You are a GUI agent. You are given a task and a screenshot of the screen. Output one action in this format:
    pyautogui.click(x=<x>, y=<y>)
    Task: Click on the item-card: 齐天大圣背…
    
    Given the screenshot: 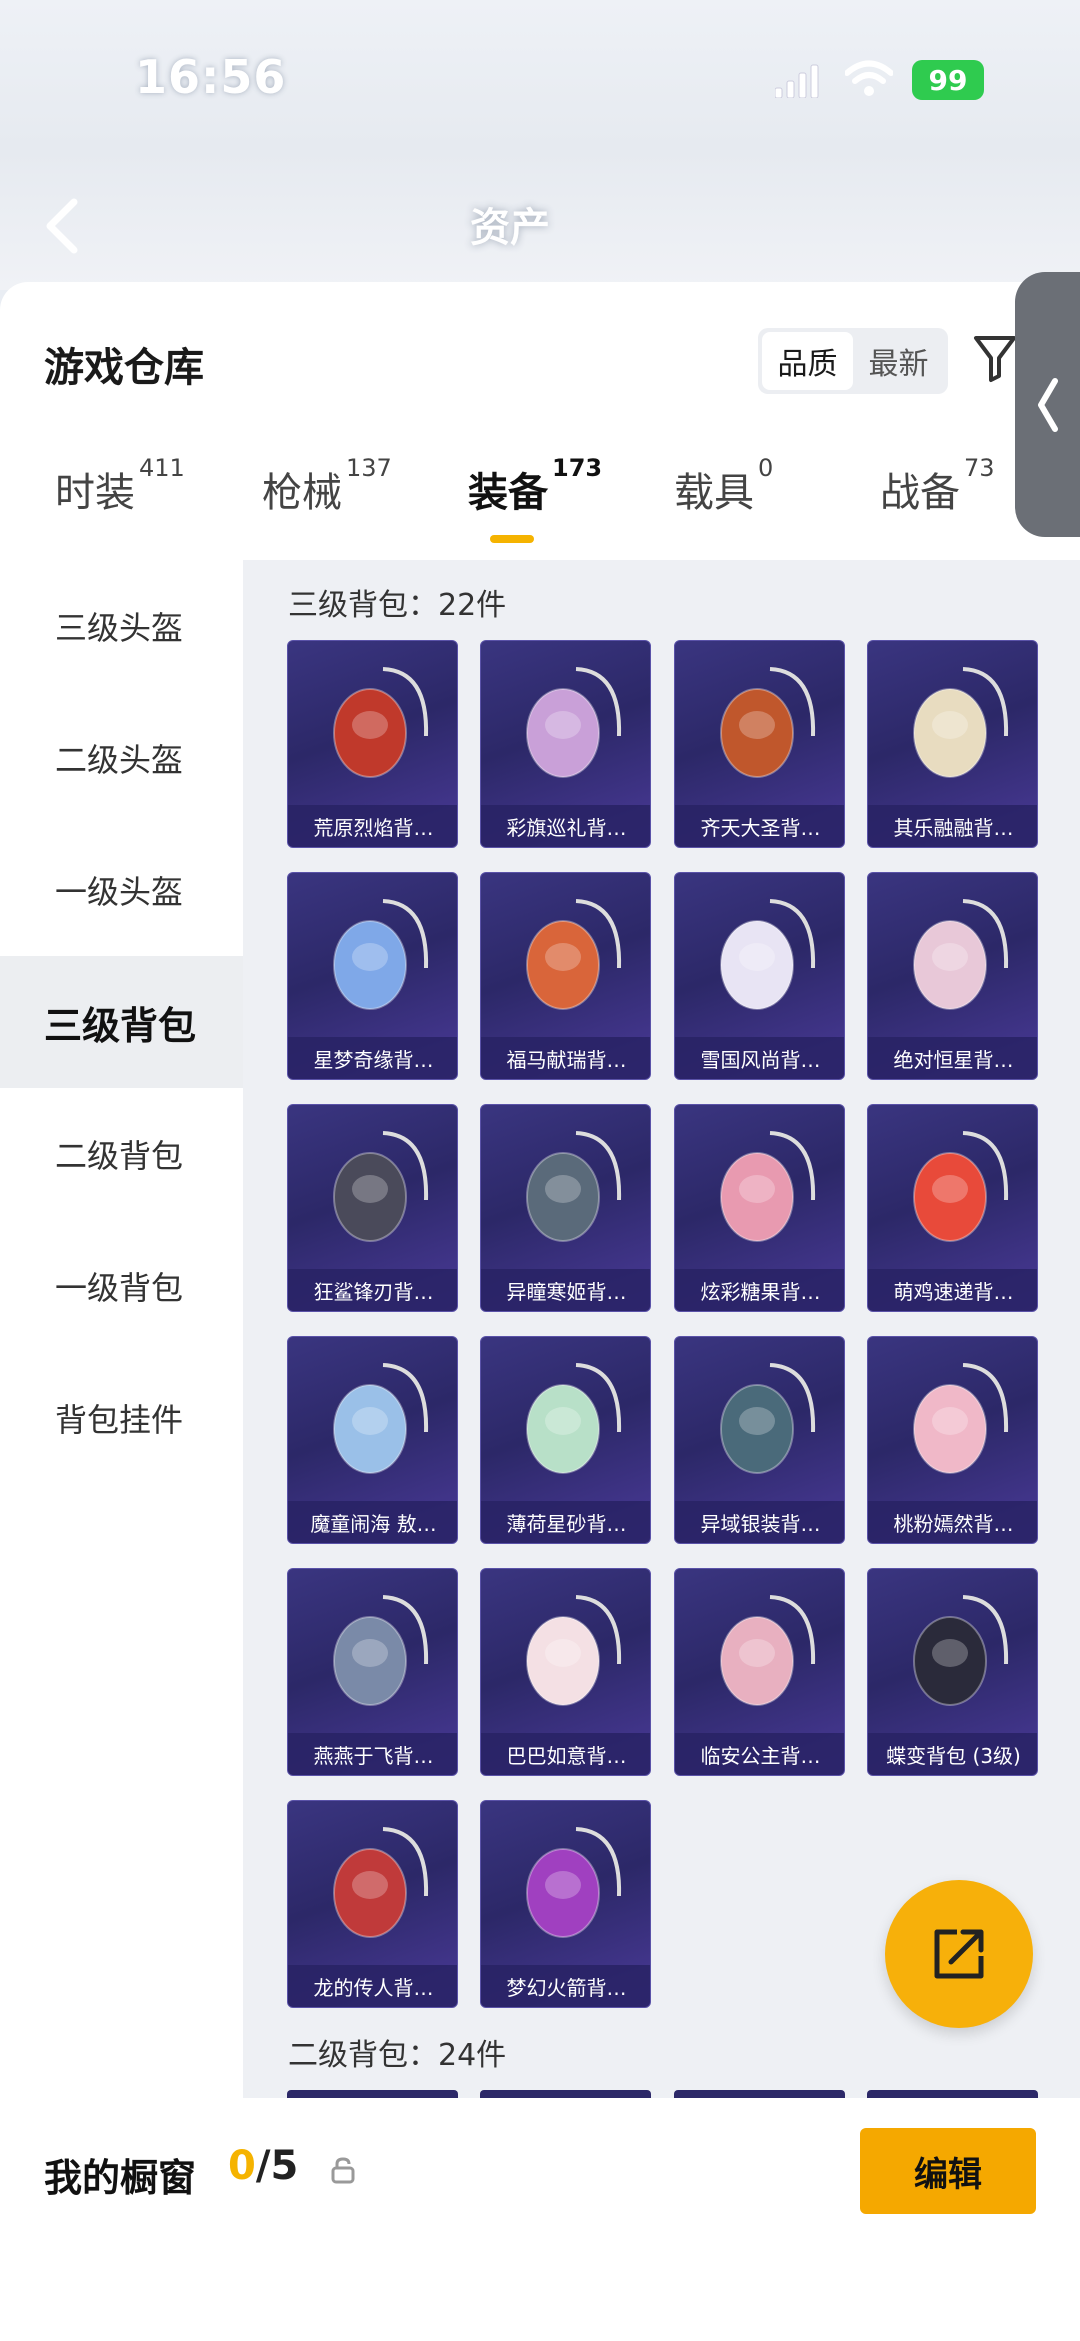 What is the action you would take?
    pyautogui.click(x=759, y=744)
    